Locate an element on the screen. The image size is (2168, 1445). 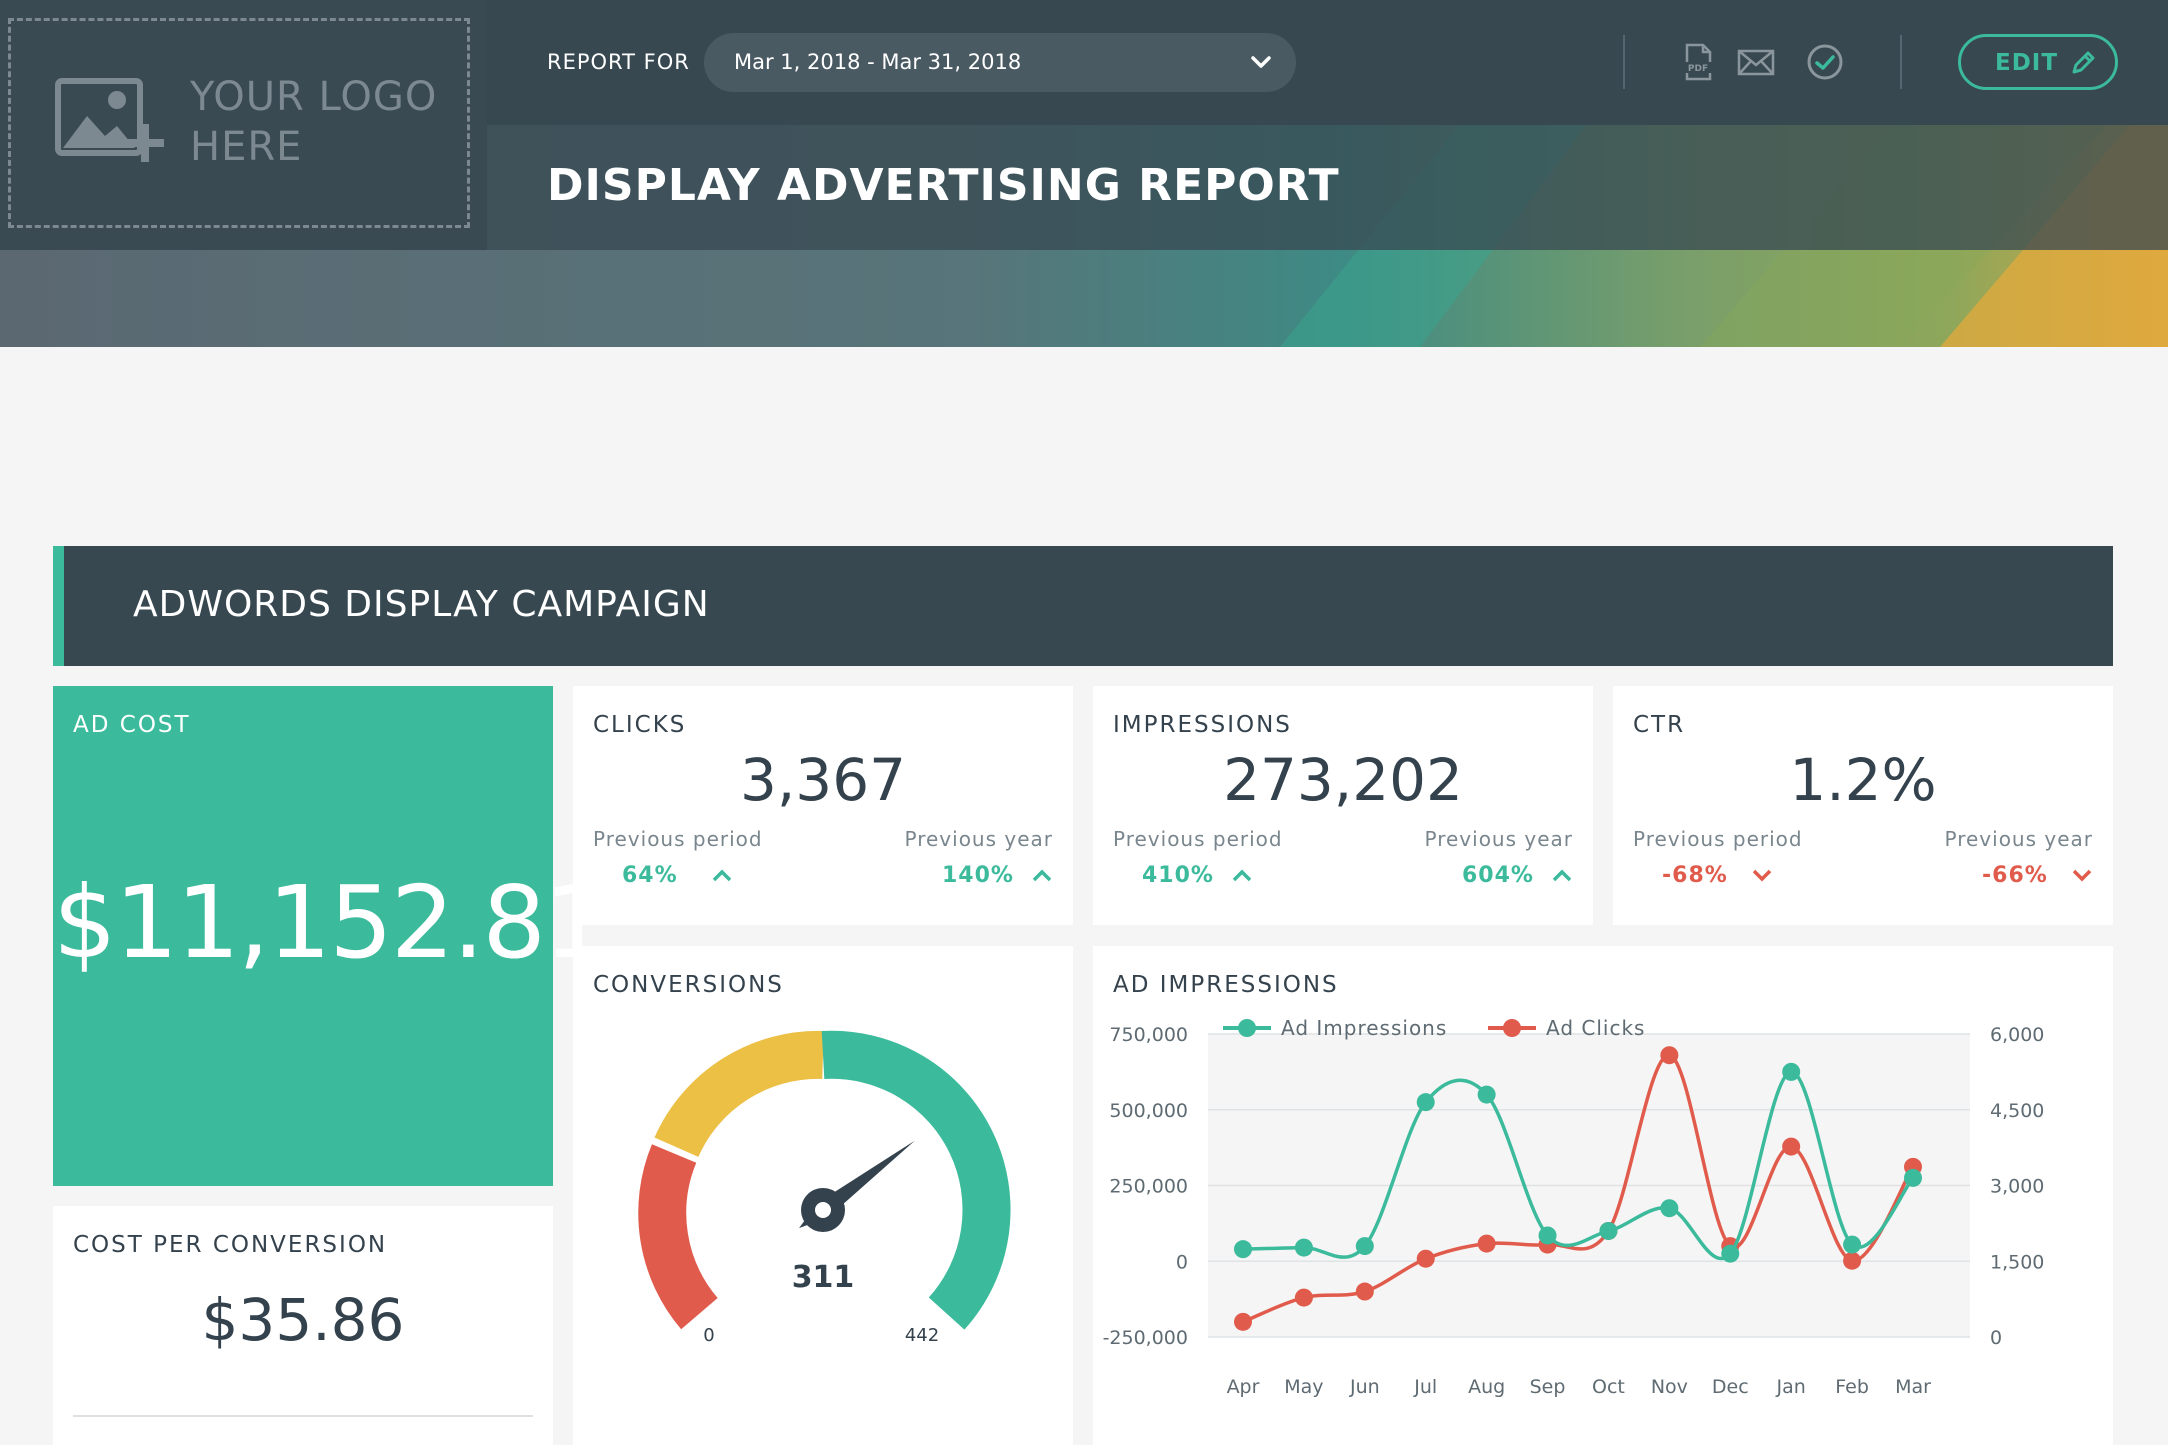
date-range-select: Mar 1, 2018 - Mar 31, 2018 is located at coordinates (1000, 62).